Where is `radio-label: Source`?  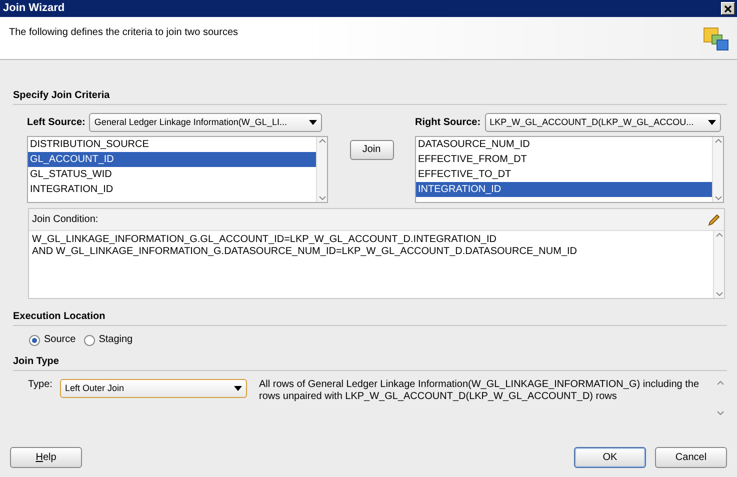
radio-label: Source is located at coordinates (60, 340).